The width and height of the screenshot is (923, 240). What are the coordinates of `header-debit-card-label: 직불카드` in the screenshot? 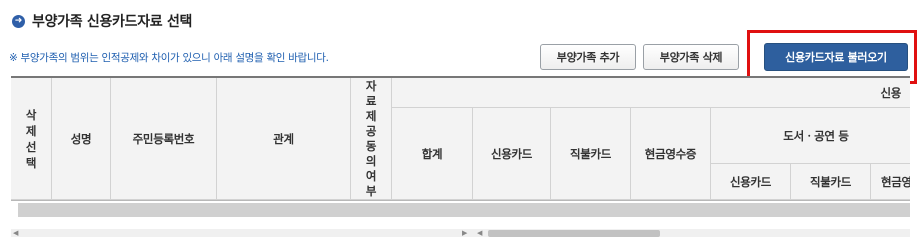 It's located at (590, 153).